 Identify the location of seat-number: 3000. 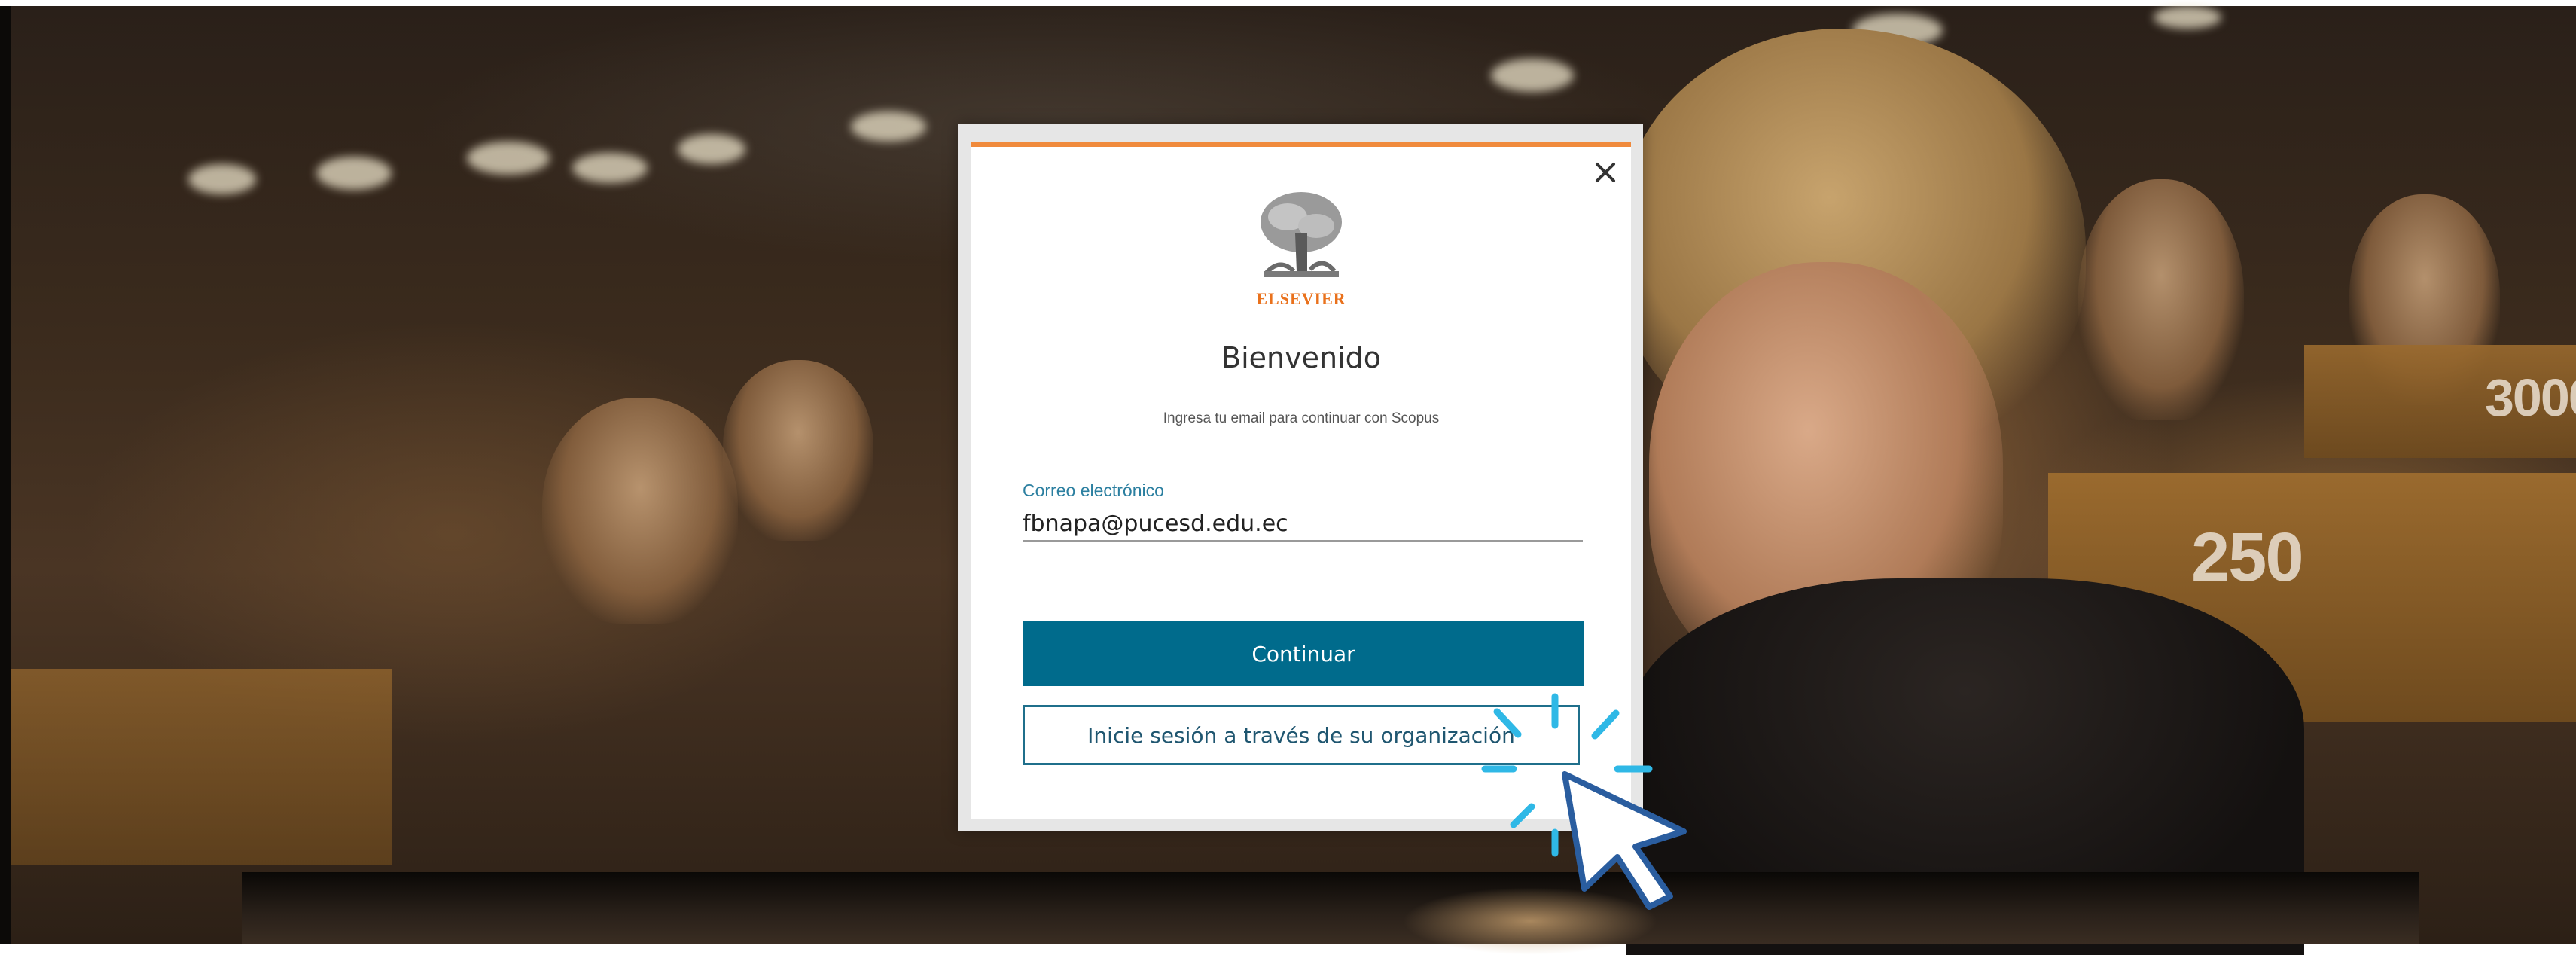
(2530, 397).